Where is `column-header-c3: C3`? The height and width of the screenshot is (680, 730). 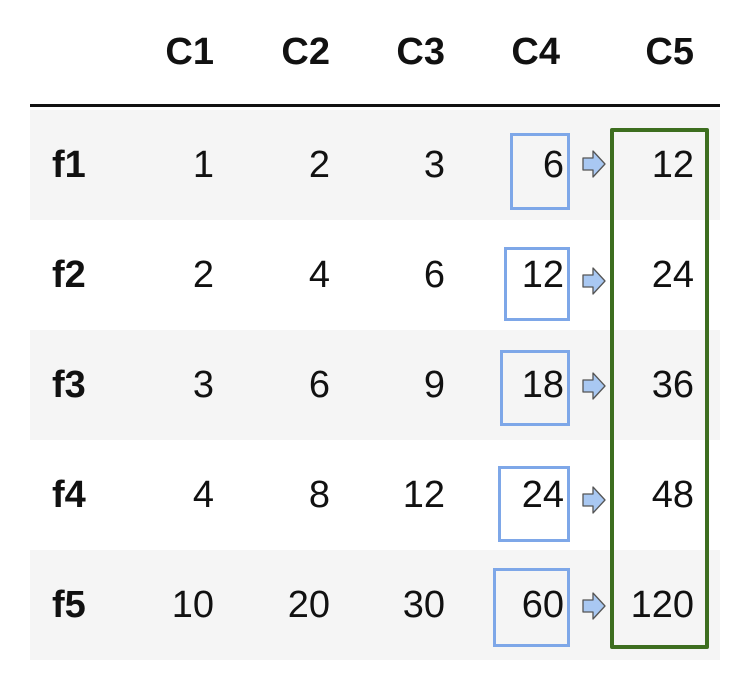
column-header-c3: C3 is located at coordinates (420, 52).